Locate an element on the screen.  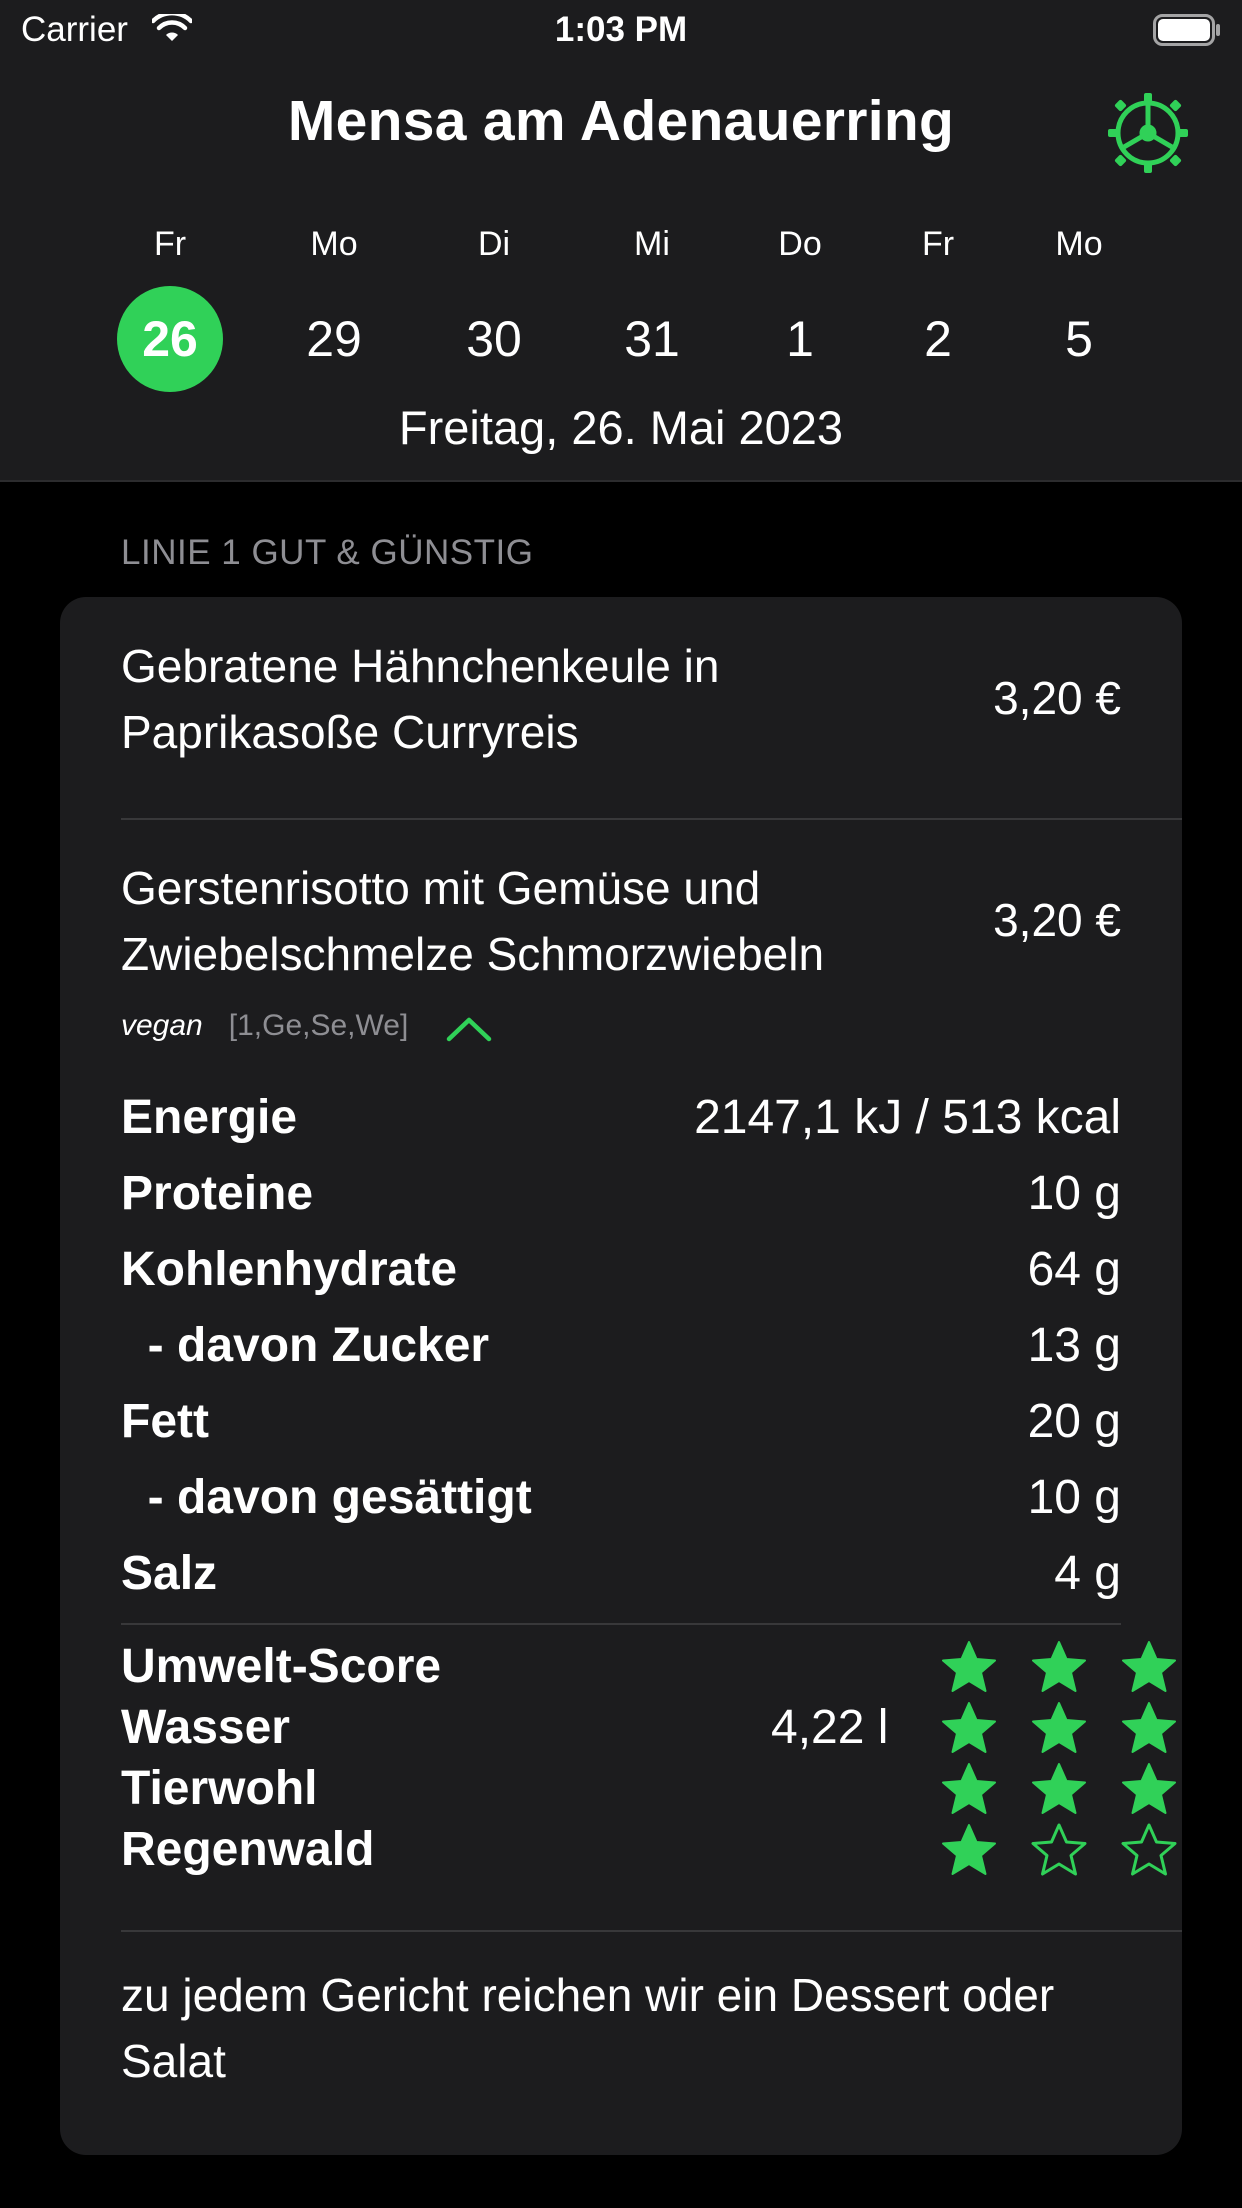
battery-icon is located at coordinates (1186, 30).